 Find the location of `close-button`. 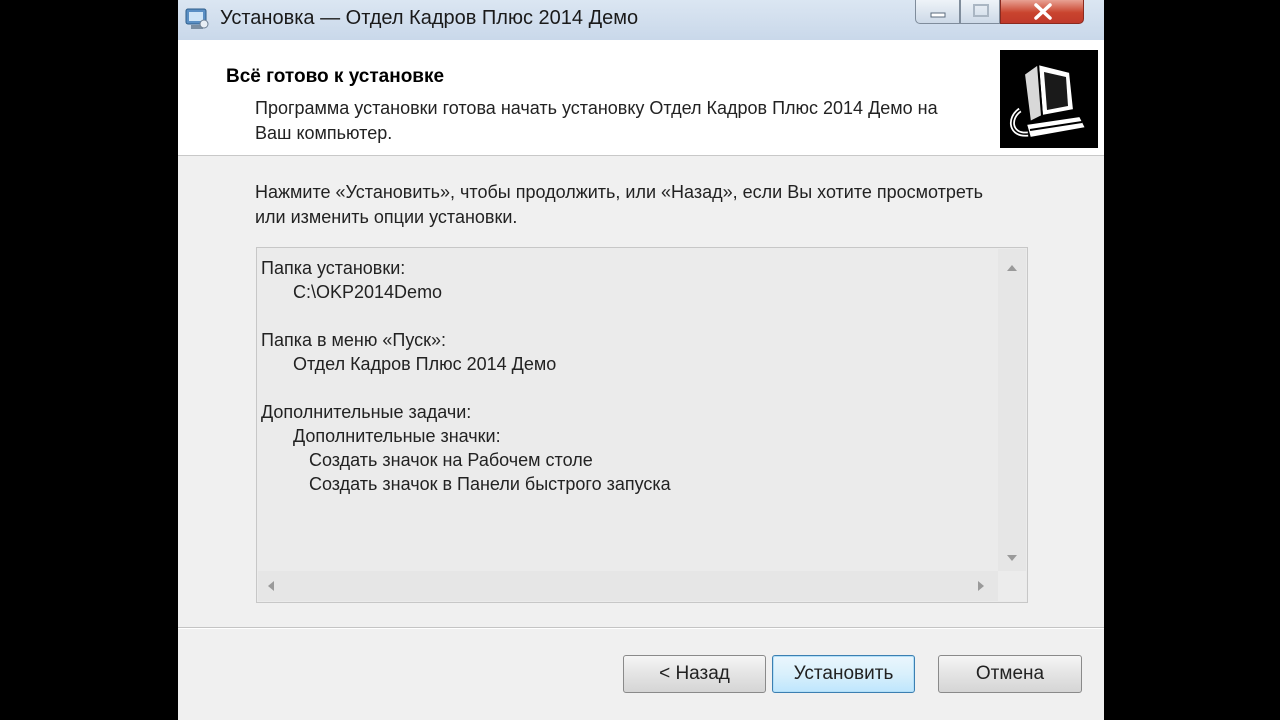

close-button is located at coordinates (1042, 12).